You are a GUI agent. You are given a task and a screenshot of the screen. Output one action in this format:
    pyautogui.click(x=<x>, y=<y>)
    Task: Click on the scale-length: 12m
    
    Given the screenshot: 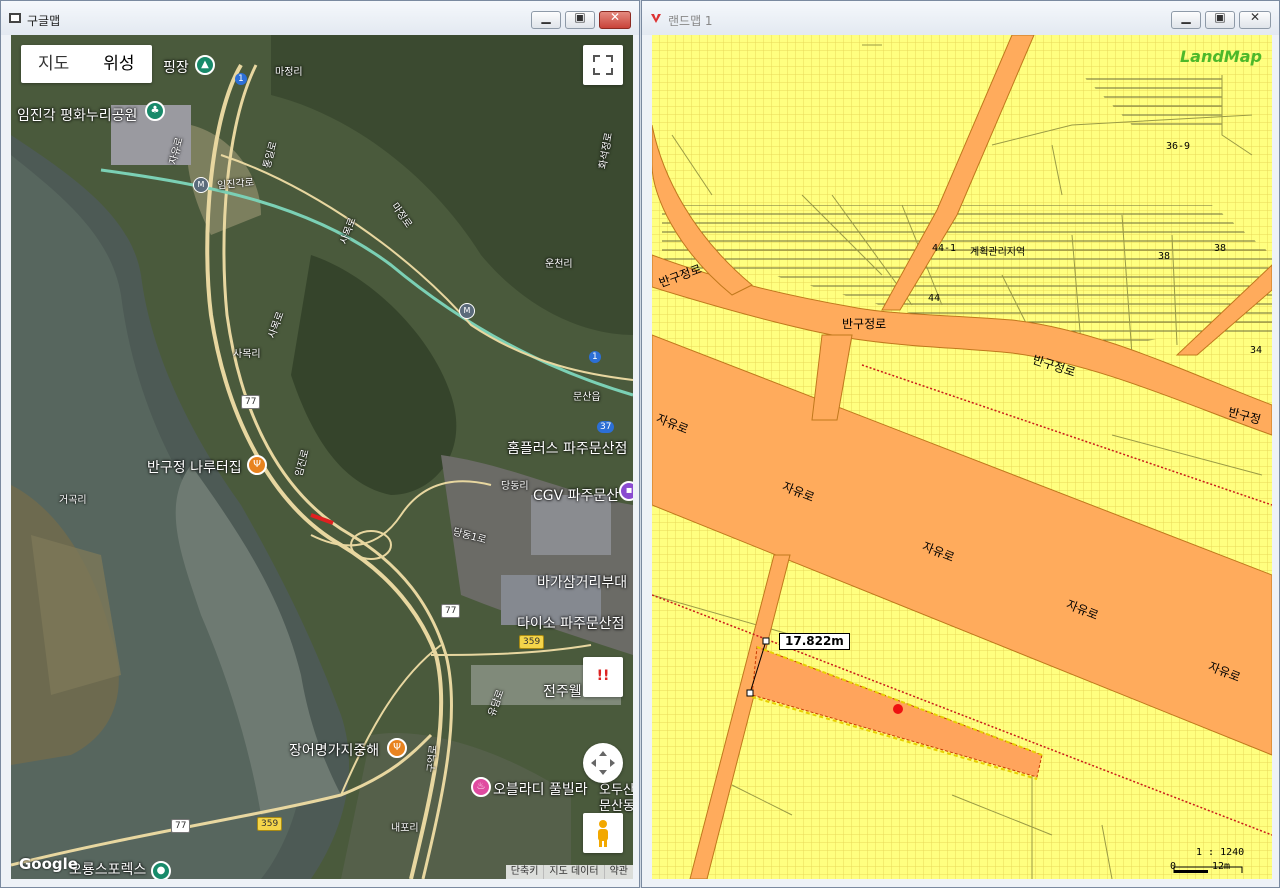 What is the action you would take?
    pyautogui.click(x=1221, y=866)
    